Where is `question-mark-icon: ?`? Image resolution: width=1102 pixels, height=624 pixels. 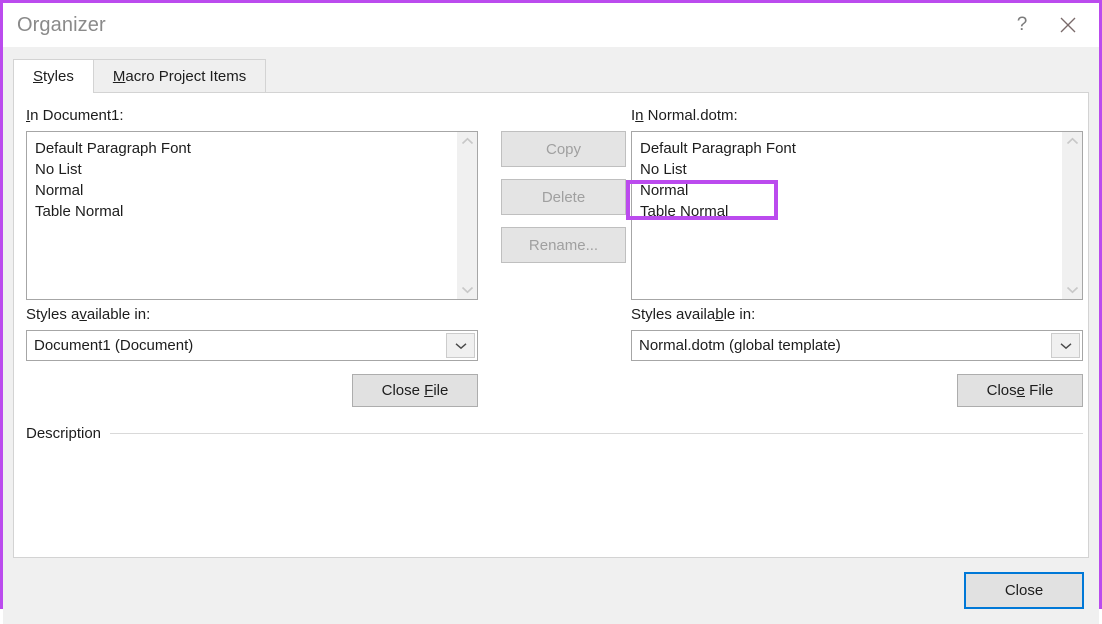 question-mark-icon: ? is located at coordinates (1022, 24).